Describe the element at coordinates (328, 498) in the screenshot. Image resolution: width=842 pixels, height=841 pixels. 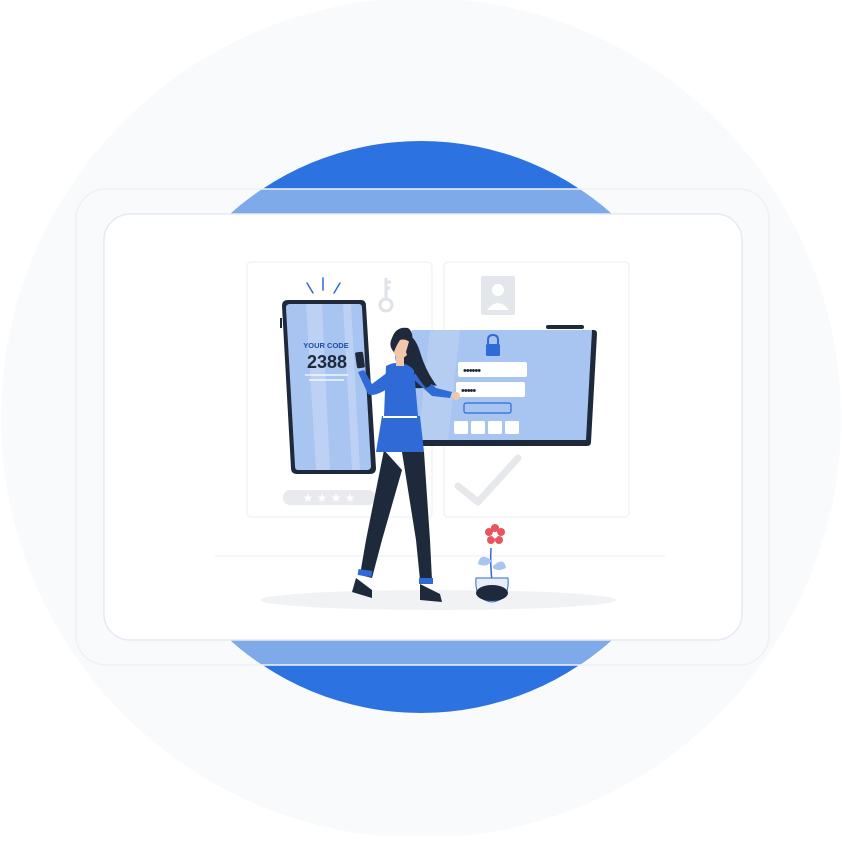
I see `rating-stars: ★ ★ ★ ★` at that location.